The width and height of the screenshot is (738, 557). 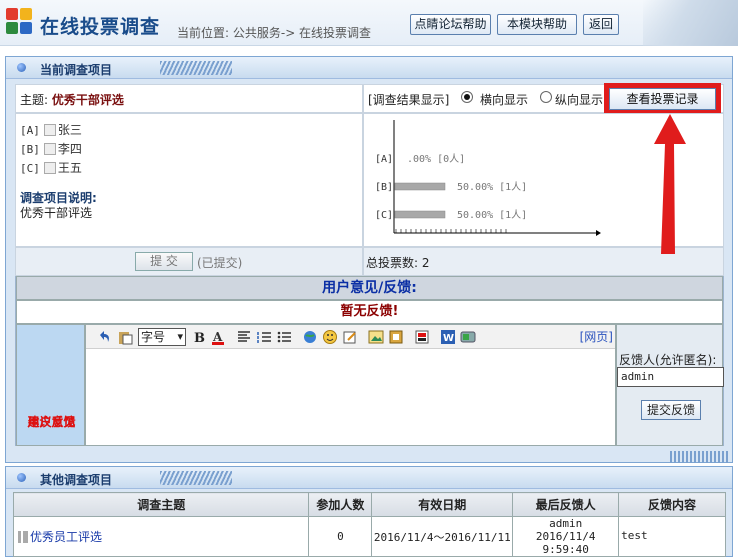 What do you see at coordinates (468, 337) in the screenshot?
I see `source-icon` at bounding box center [468, 337].